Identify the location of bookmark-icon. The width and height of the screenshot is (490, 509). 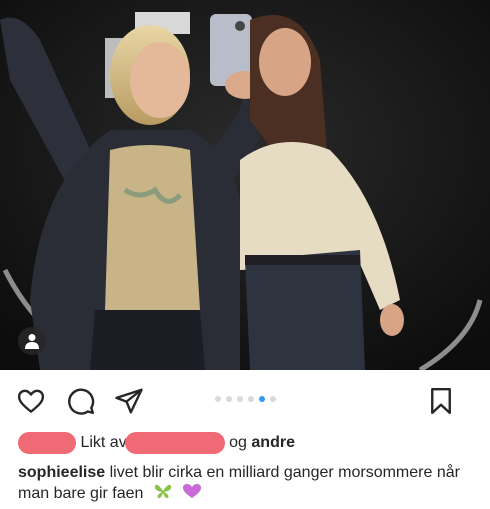
(441, 401).